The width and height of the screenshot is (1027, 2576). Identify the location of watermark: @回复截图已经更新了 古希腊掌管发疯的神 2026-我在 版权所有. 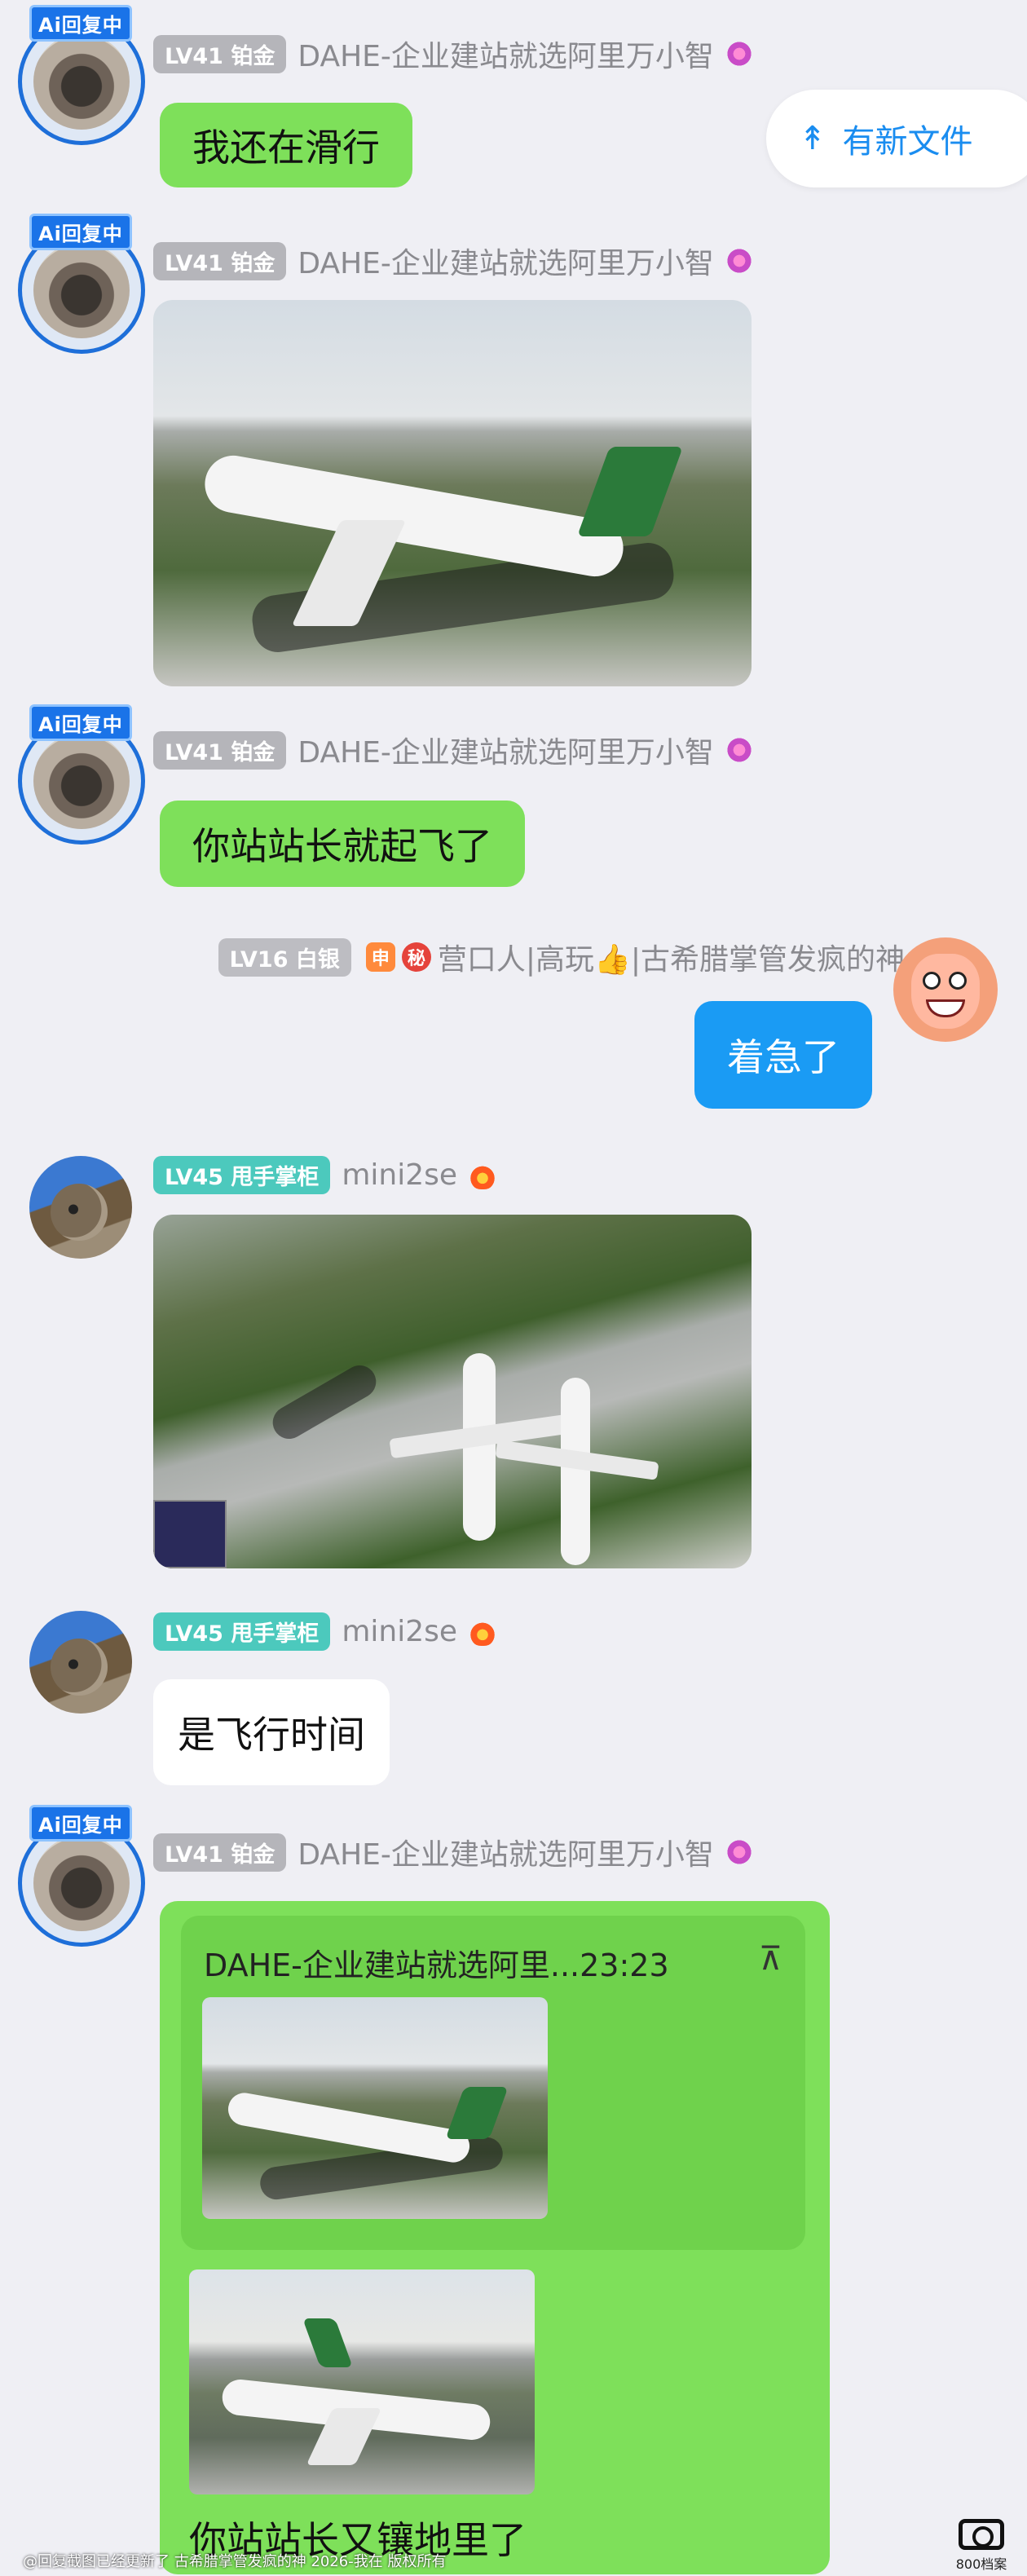
(235, 2561).